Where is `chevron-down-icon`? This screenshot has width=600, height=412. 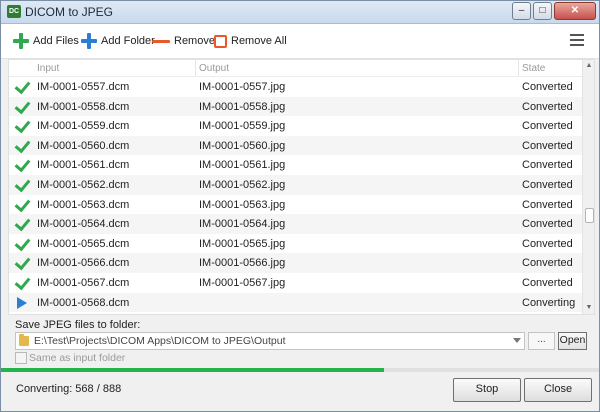 chevron-down-icon is located at coordinates (517, 340).